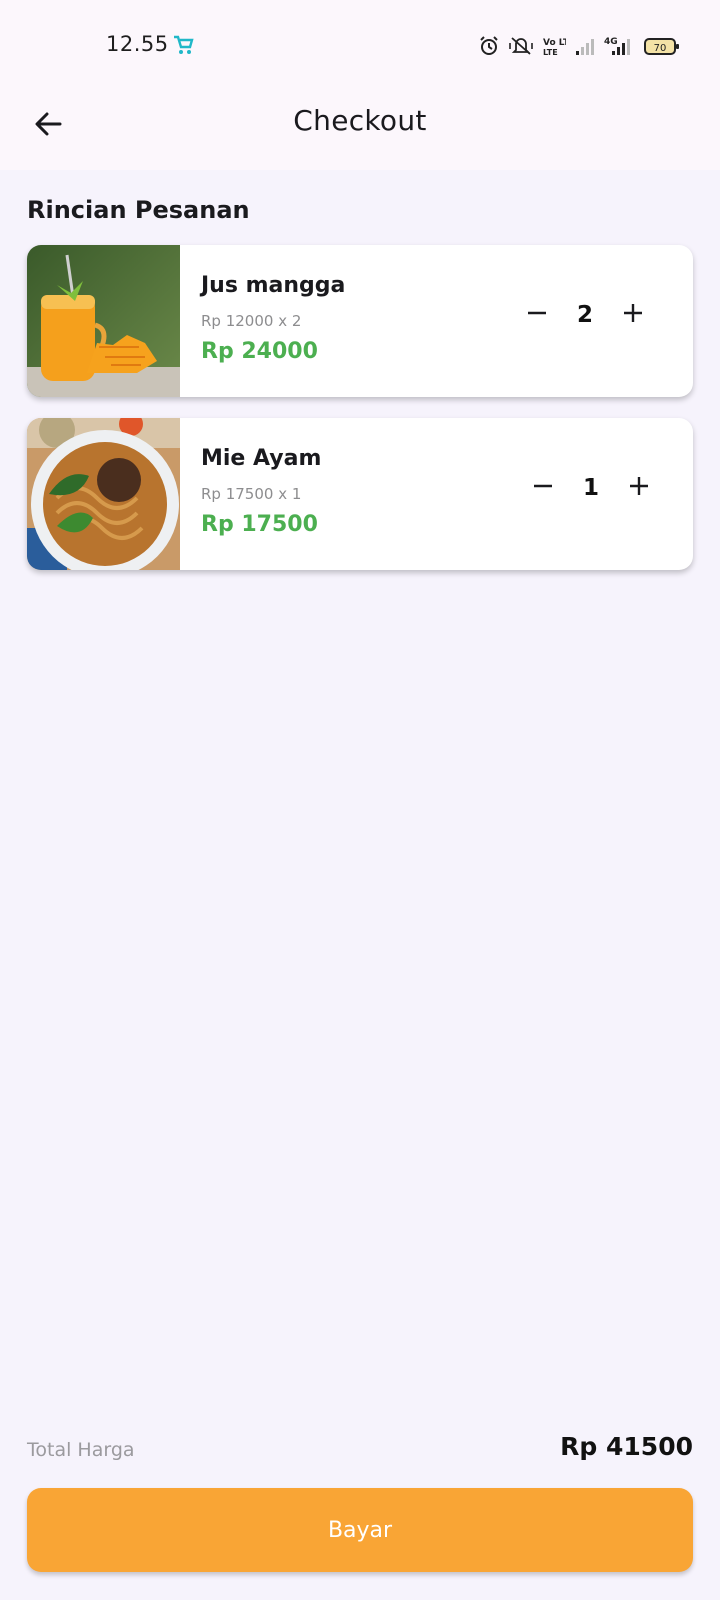 The image size is (720, 1600). I want to click on pay-button-label: Bayar, so click(360, 1530).